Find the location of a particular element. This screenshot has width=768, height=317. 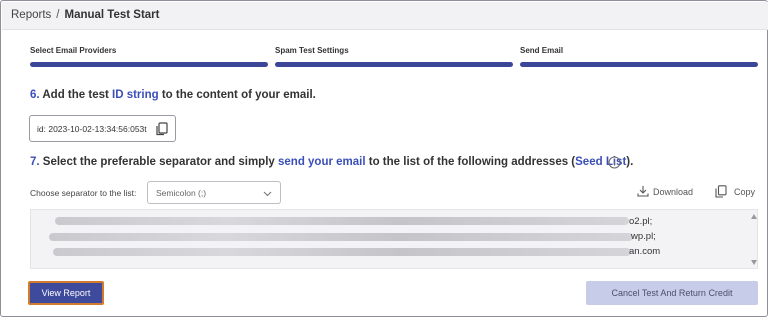

separator-select: Semicolon (;) is located at coordinates (214, 192).